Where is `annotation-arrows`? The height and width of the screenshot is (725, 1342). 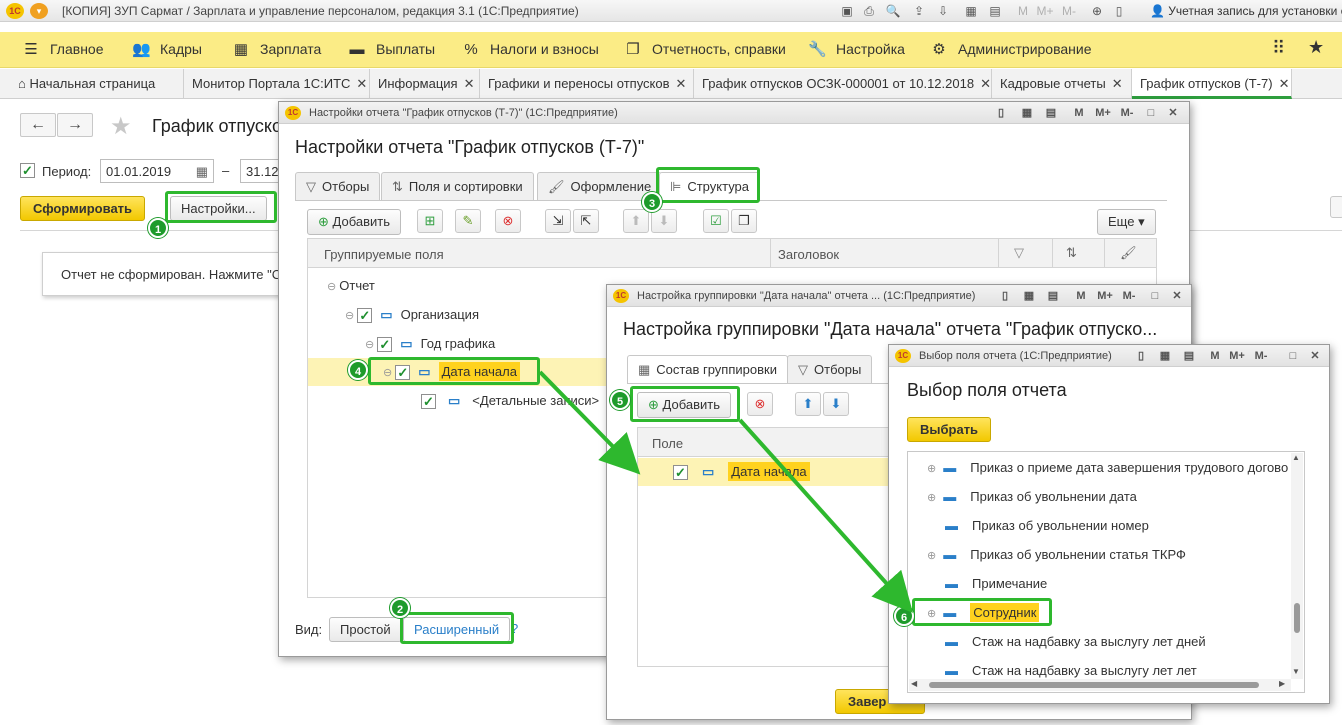 annotation-arrows is located at coordinates (726, 491).